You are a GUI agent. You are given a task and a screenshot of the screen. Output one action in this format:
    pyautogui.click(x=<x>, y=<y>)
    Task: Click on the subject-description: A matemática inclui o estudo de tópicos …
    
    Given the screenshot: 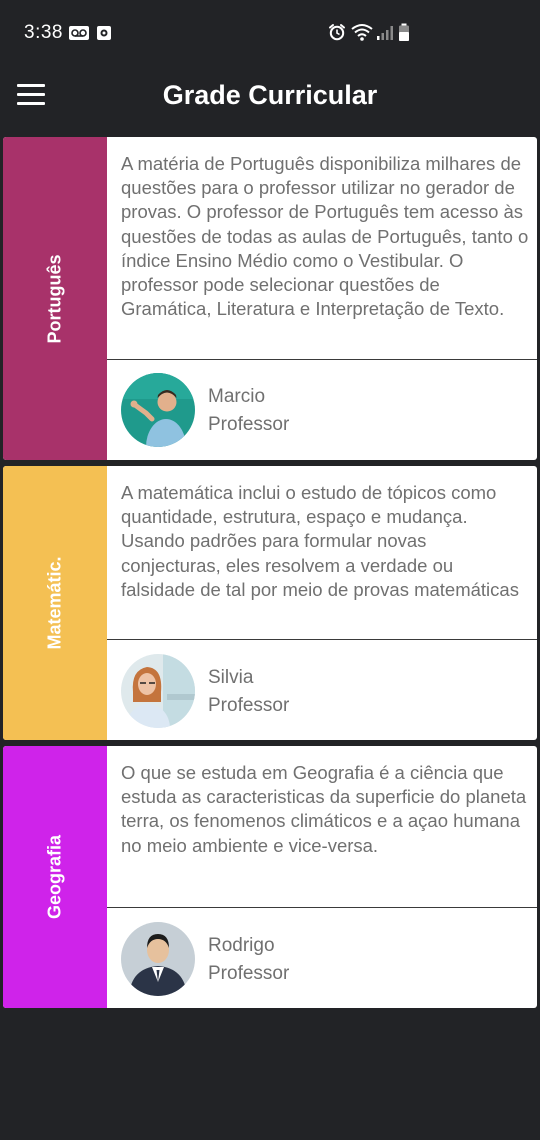 What is the action you would take?
    pyautogui.click(x=320, y=541)
    